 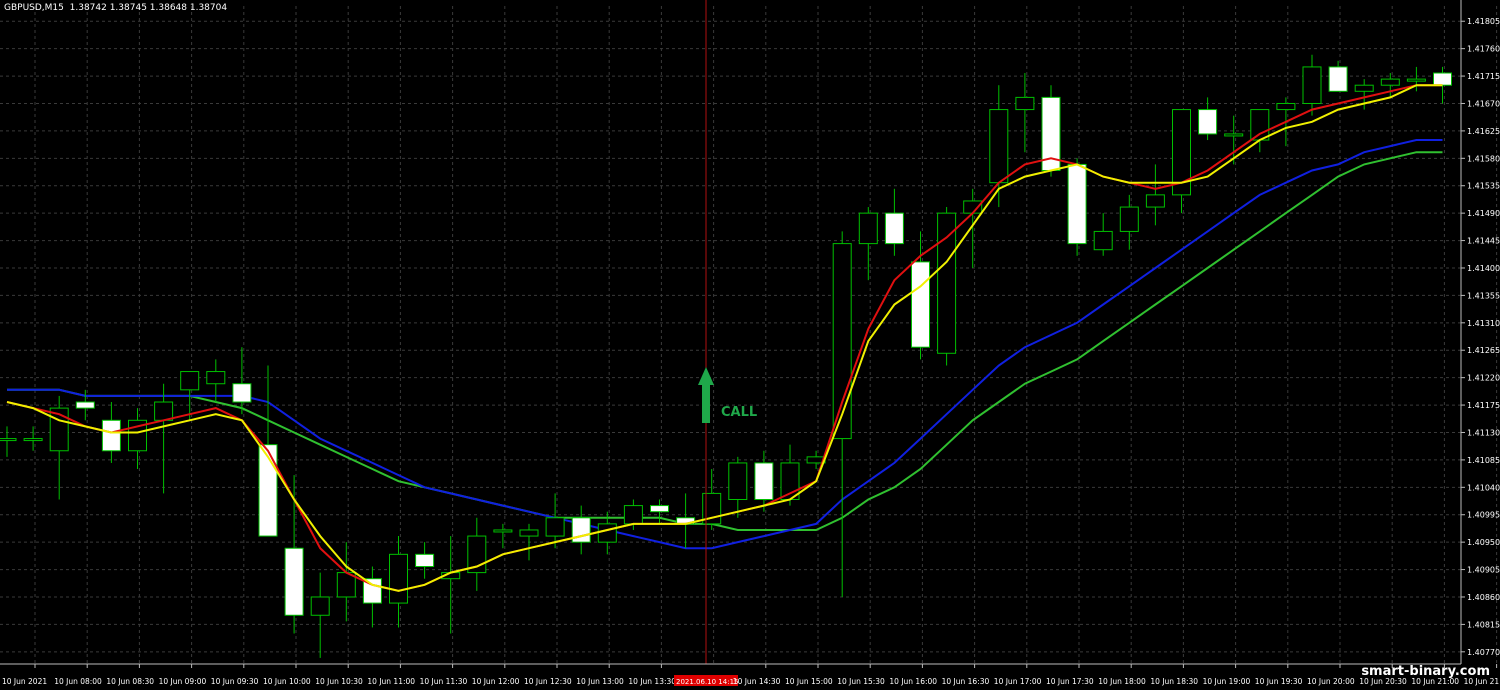 I want to click on time-tick-label: 10 Jun 16:00, so click(x=913, y=681).